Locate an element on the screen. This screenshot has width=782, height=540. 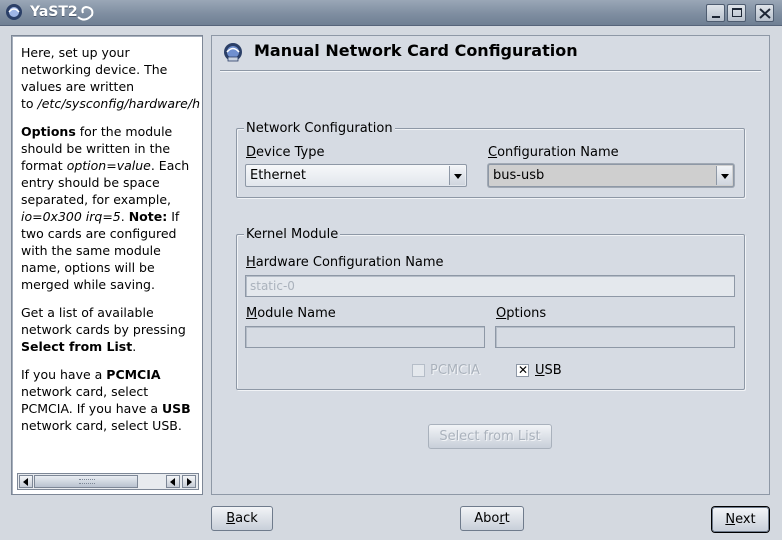
window-titlebar: YaST2 is located at coordinates (391, 13).